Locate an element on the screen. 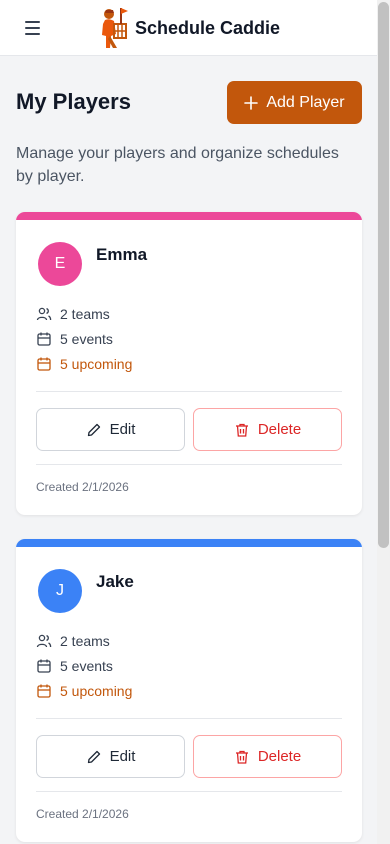 This screenshot has height=844, width=390. player-name: Jake is located at coordinates (115, 581).